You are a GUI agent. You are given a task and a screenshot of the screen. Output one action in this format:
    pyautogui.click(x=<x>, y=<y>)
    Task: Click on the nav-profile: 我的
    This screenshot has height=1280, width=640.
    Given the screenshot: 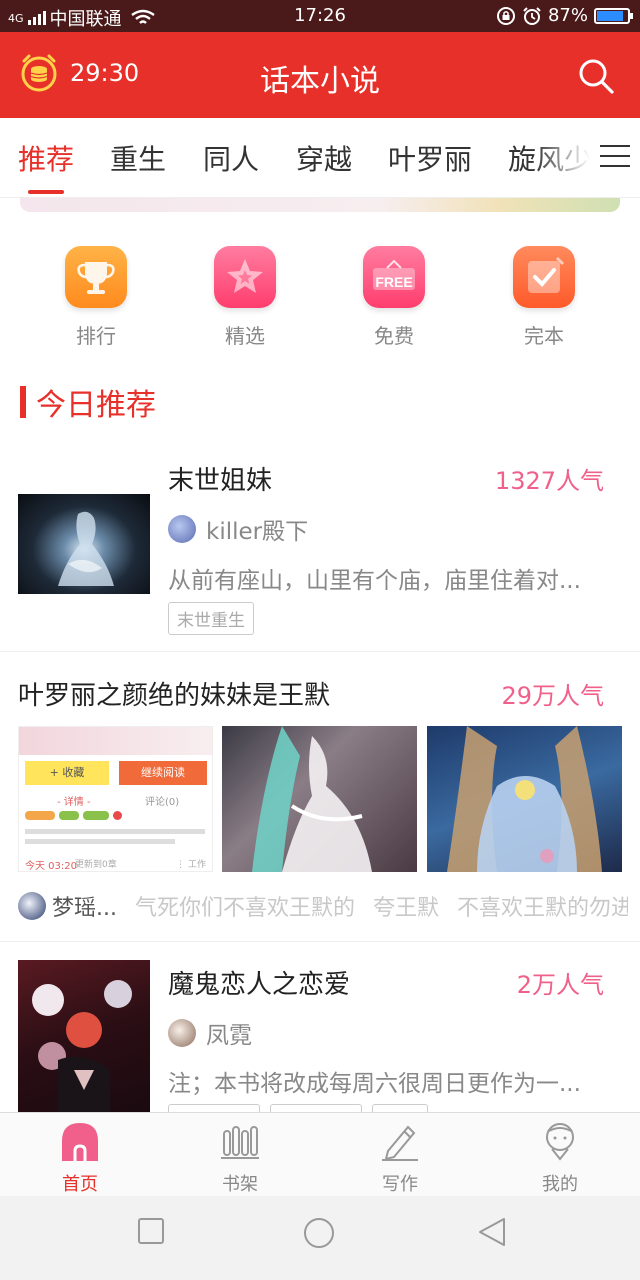 What is the action you would take?
    pyautogui.click(x=560, y=1158)
    